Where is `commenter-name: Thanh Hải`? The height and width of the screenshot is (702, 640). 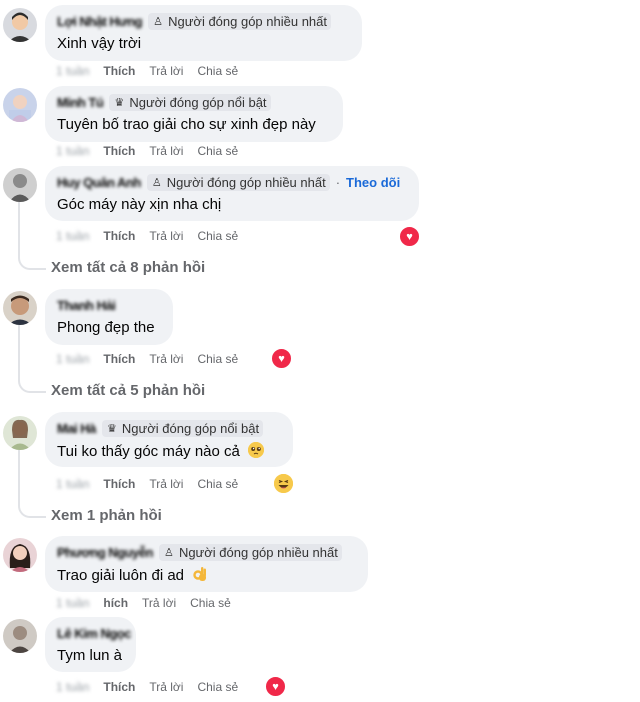
commenter-name: Thanh Hải is located at coordinates (86, 305).